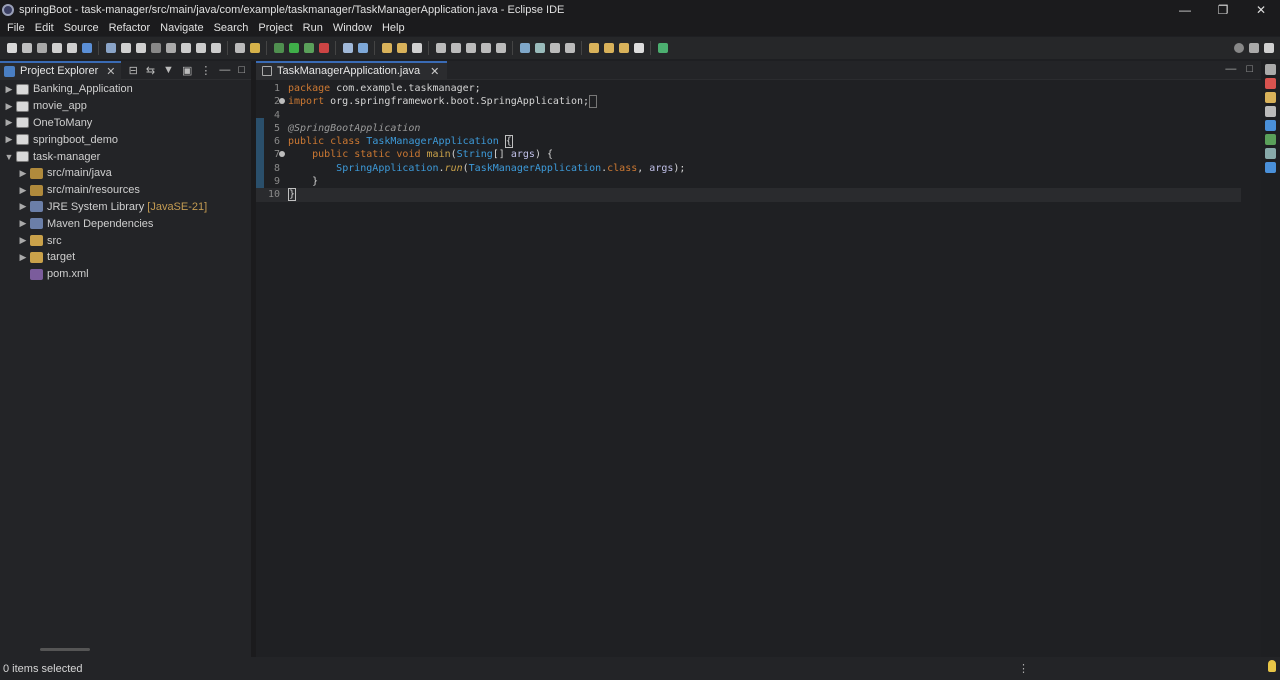 The image size is (1280, 680). Describe the element at coordinates (168, 70) in the screenshot. I see `filter-icon: ▼` at that location.